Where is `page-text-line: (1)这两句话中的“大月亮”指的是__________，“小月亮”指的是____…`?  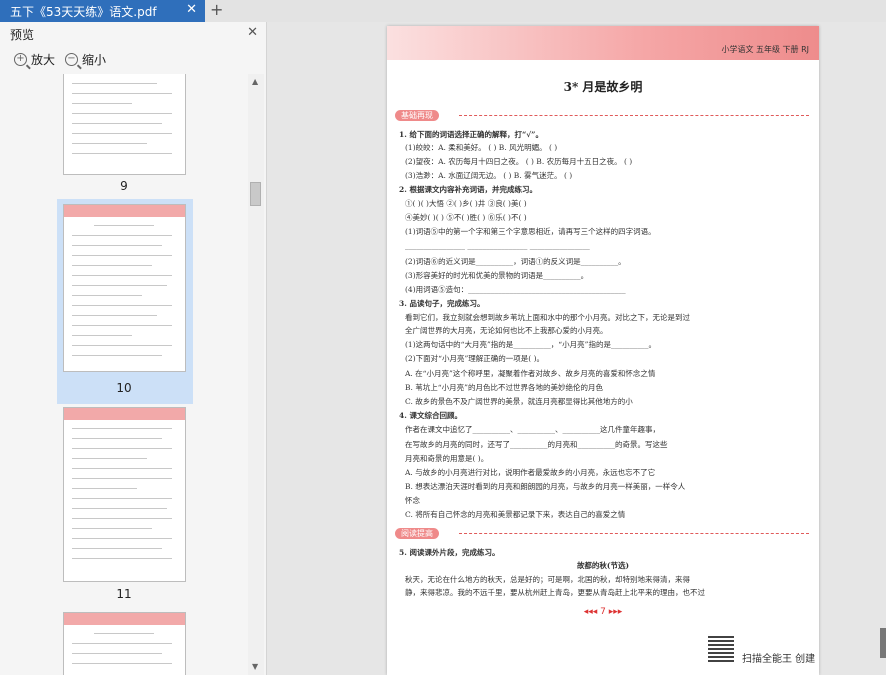
page-text-line: (1)这两句话中的“大月亮”指的是__________，“小月亮”指的是____… is located at coordinates (530, 344).